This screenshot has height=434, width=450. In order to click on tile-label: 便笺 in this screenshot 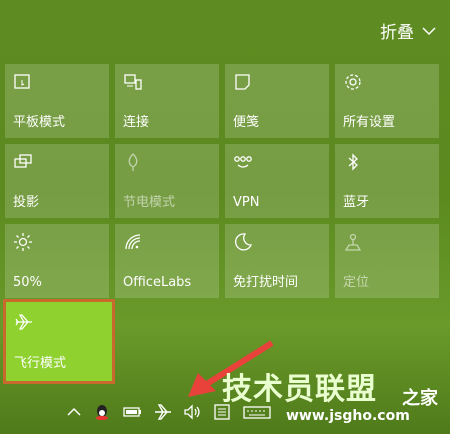, I will do `click(246, 122)`.